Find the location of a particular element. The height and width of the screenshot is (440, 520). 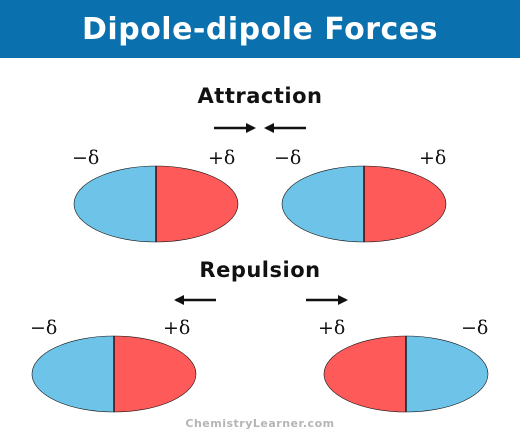

repulsion-dipole-right is located at coordinates (406, 374).